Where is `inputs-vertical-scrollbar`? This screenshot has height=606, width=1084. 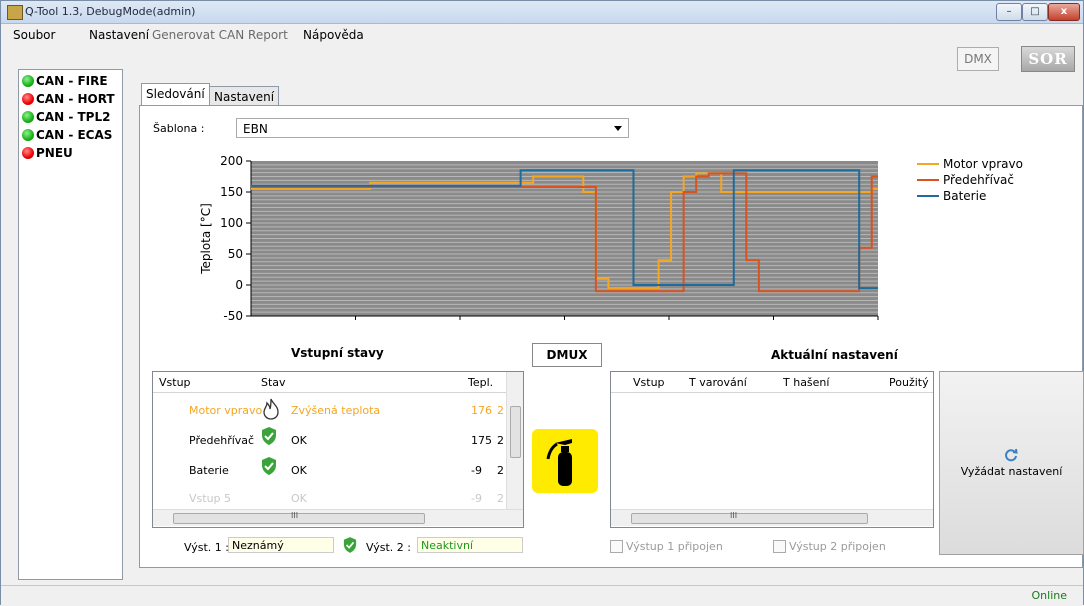 inputs-vertical-scrollbar is located at coordinates (514, 440).